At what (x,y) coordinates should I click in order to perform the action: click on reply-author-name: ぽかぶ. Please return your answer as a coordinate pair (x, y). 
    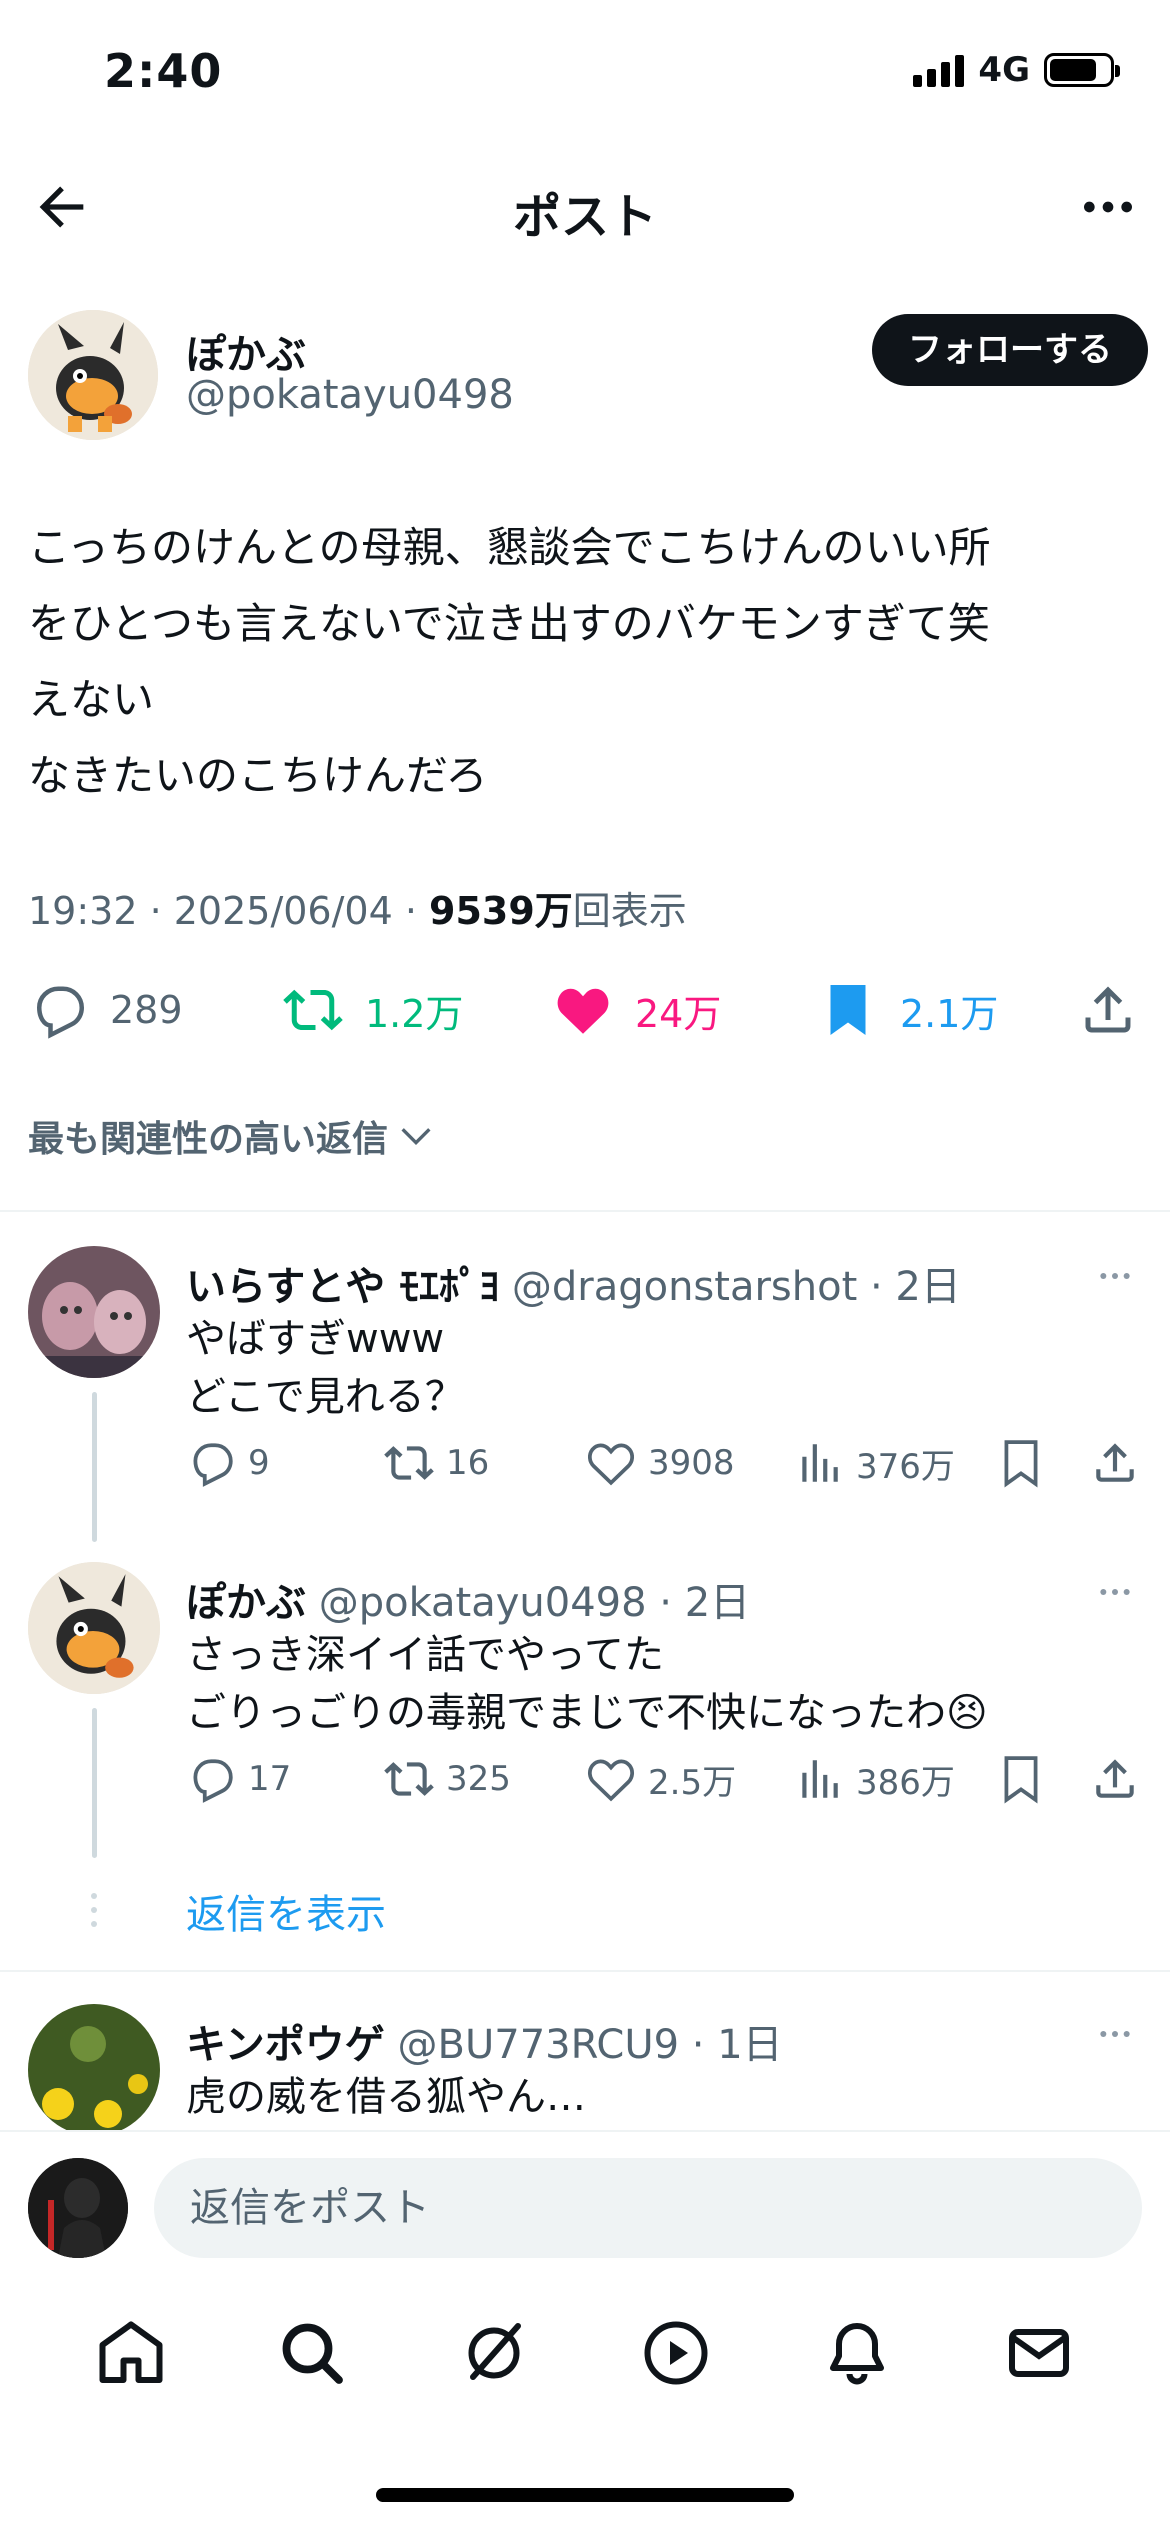
    Looking at the image, I should click on (246, 1603).